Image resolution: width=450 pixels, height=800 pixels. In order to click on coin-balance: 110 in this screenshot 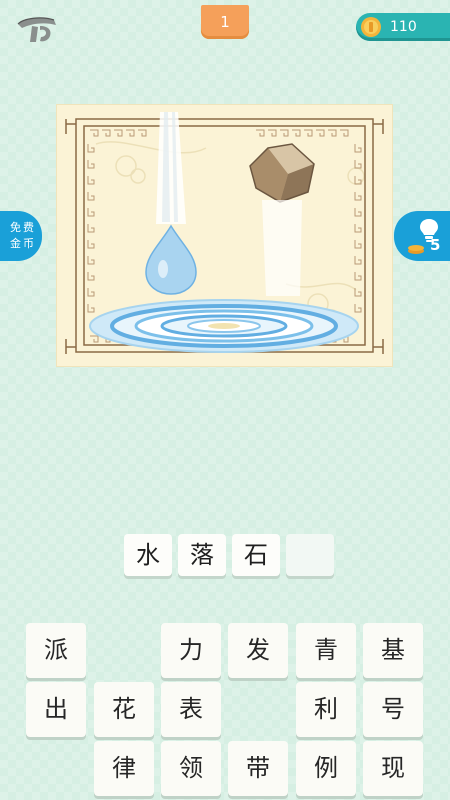, I will do `click(403, 27)`.